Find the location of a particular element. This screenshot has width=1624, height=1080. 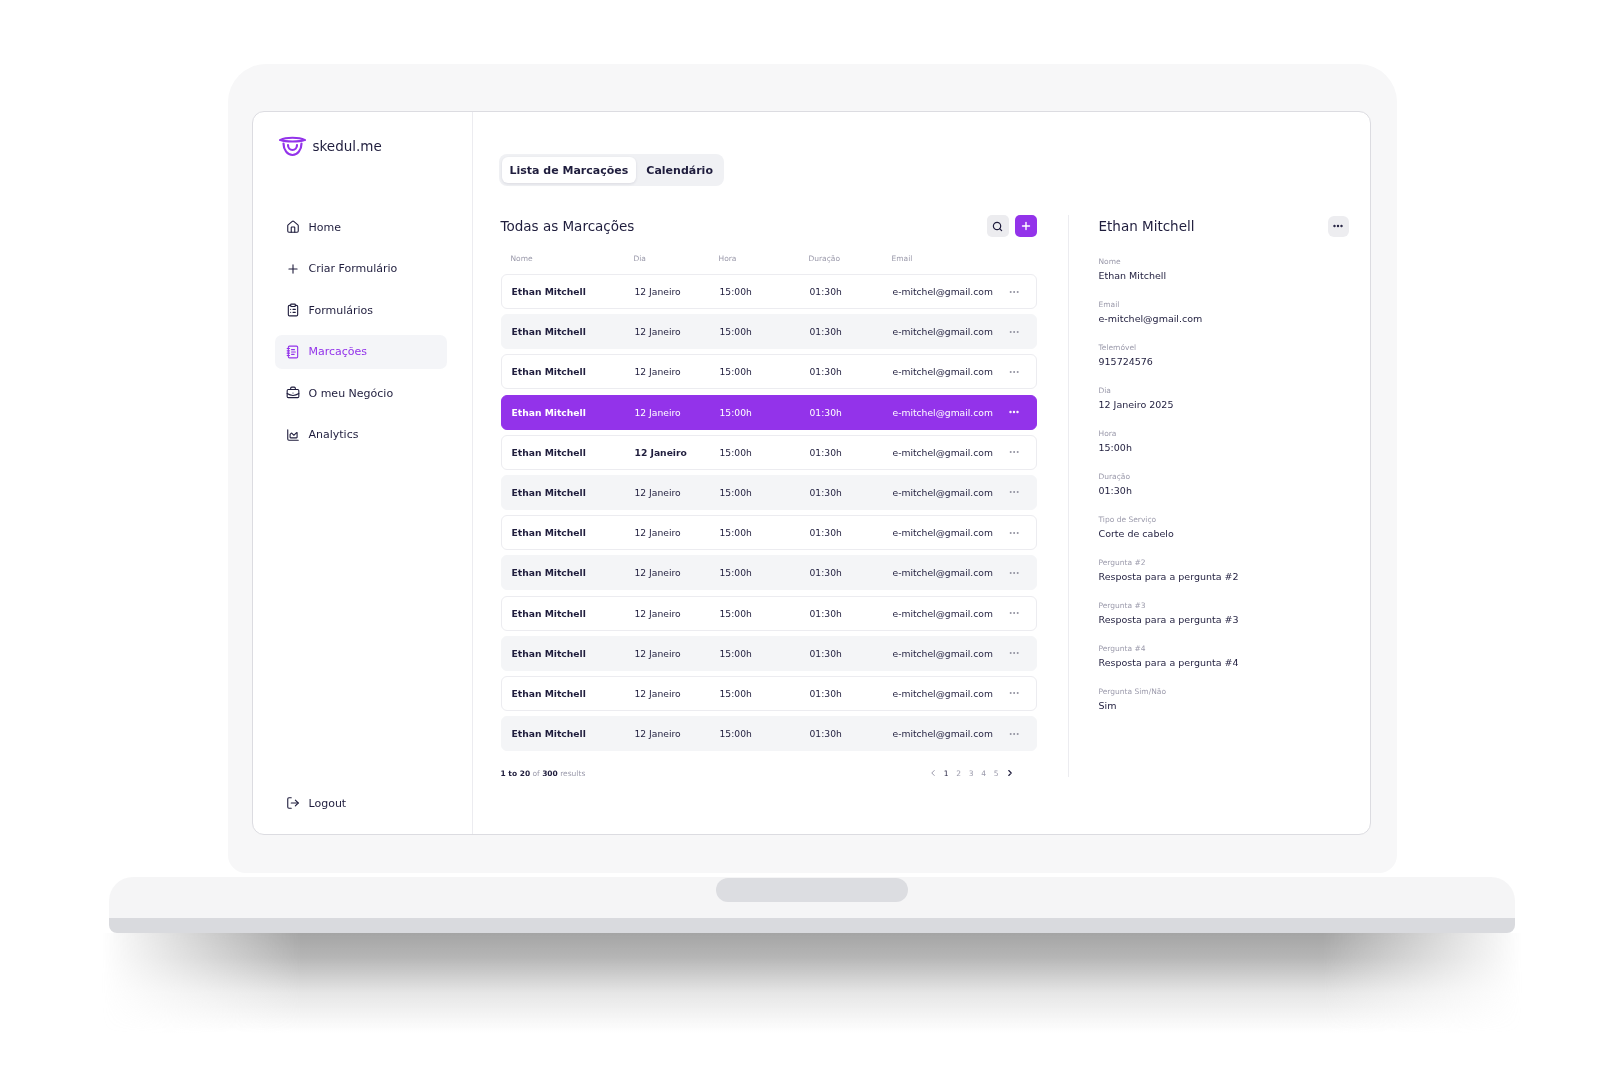

notebook-icon is located at coordinates (292, 351).